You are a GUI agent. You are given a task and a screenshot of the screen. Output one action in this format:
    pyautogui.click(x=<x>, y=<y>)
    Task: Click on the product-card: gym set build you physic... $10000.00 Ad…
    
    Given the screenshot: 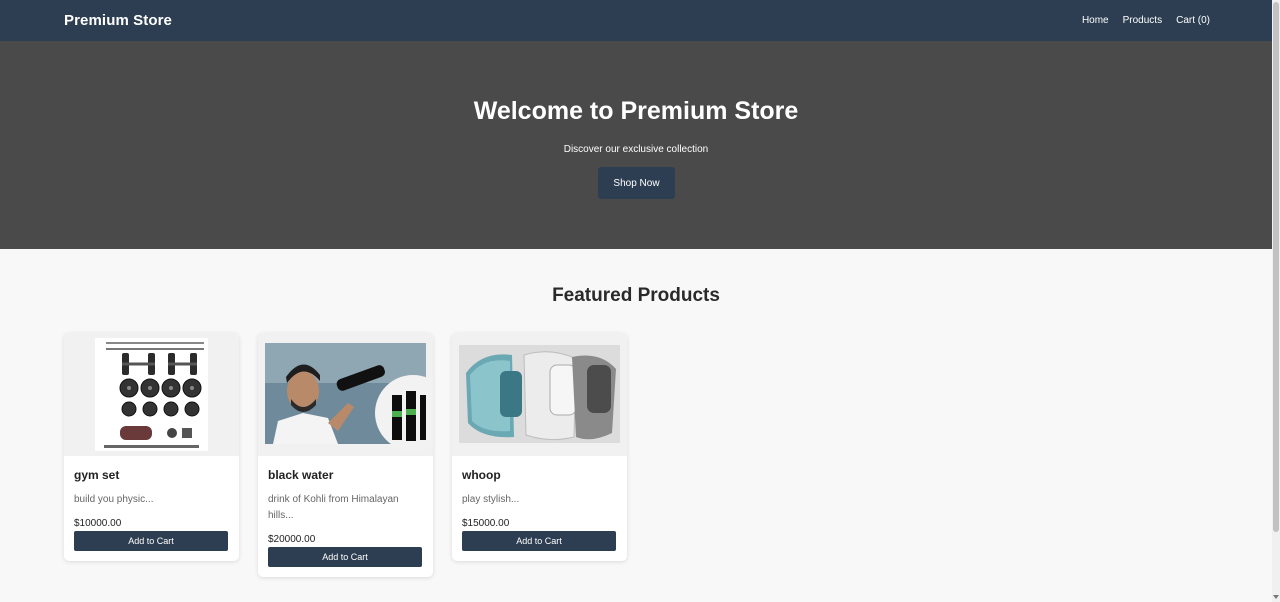 What is the action you would take?
    pyautogui.click(x=151, y=447)
    